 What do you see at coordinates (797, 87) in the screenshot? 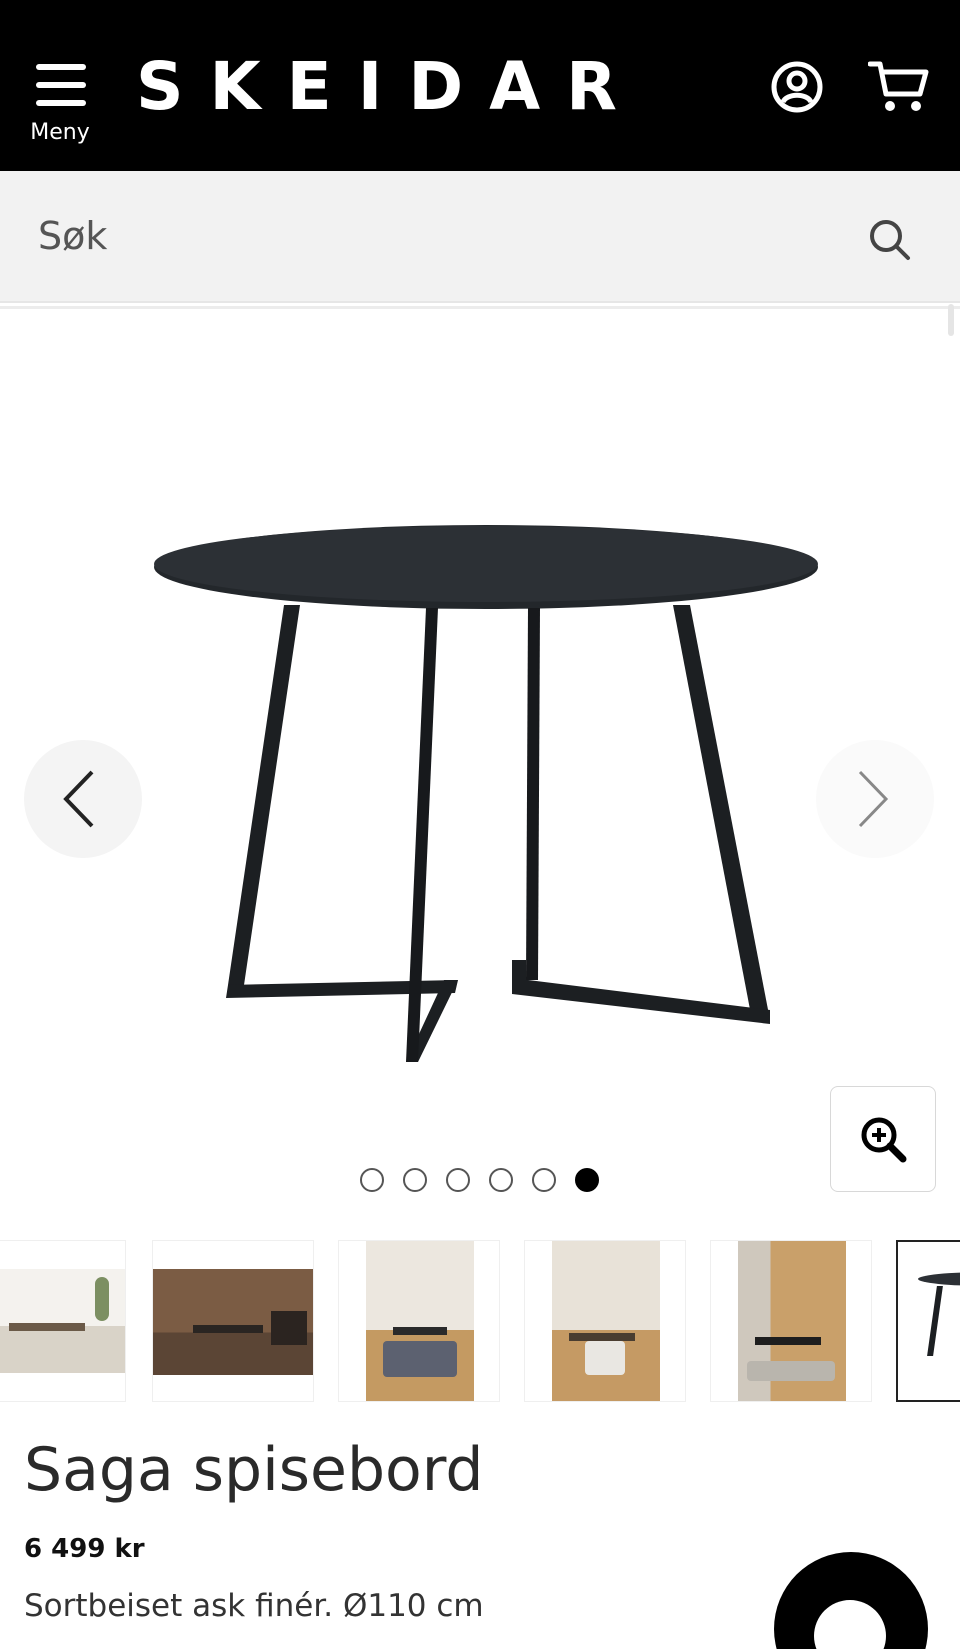
I see `user-account-icon` at bounding box center [797, 87].